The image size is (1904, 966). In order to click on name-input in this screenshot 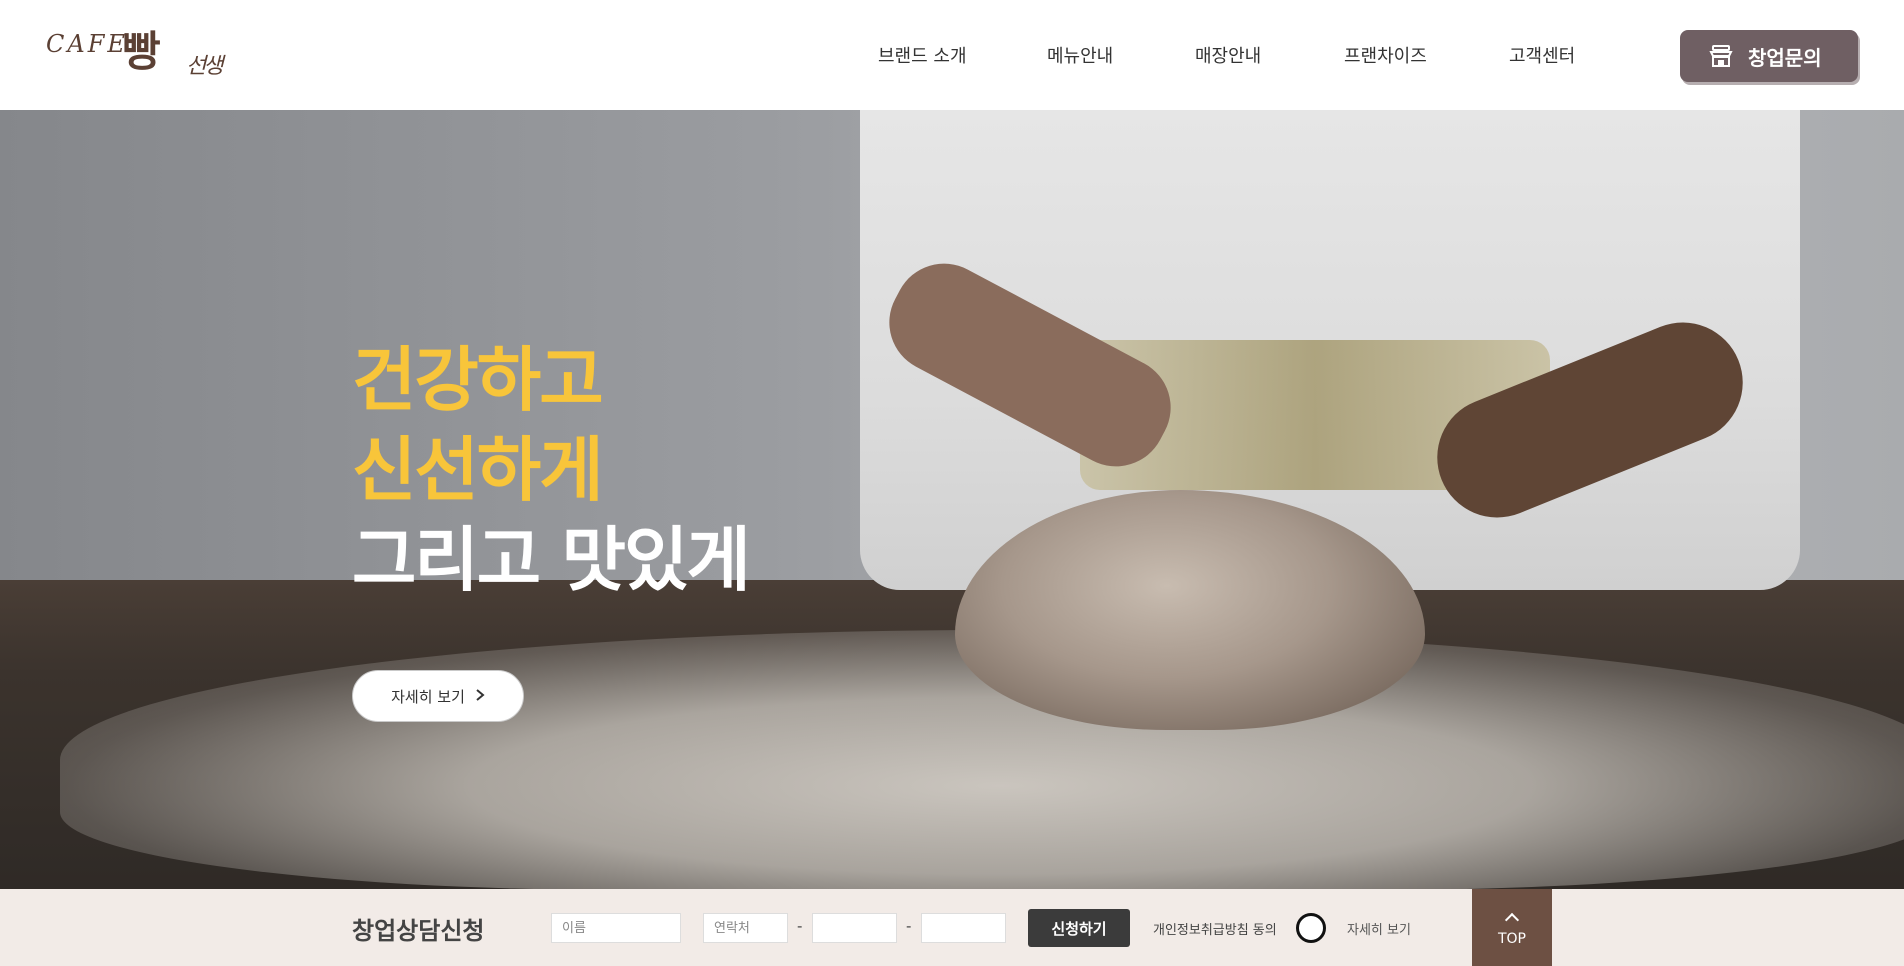, I will do `click(616, 928)`.